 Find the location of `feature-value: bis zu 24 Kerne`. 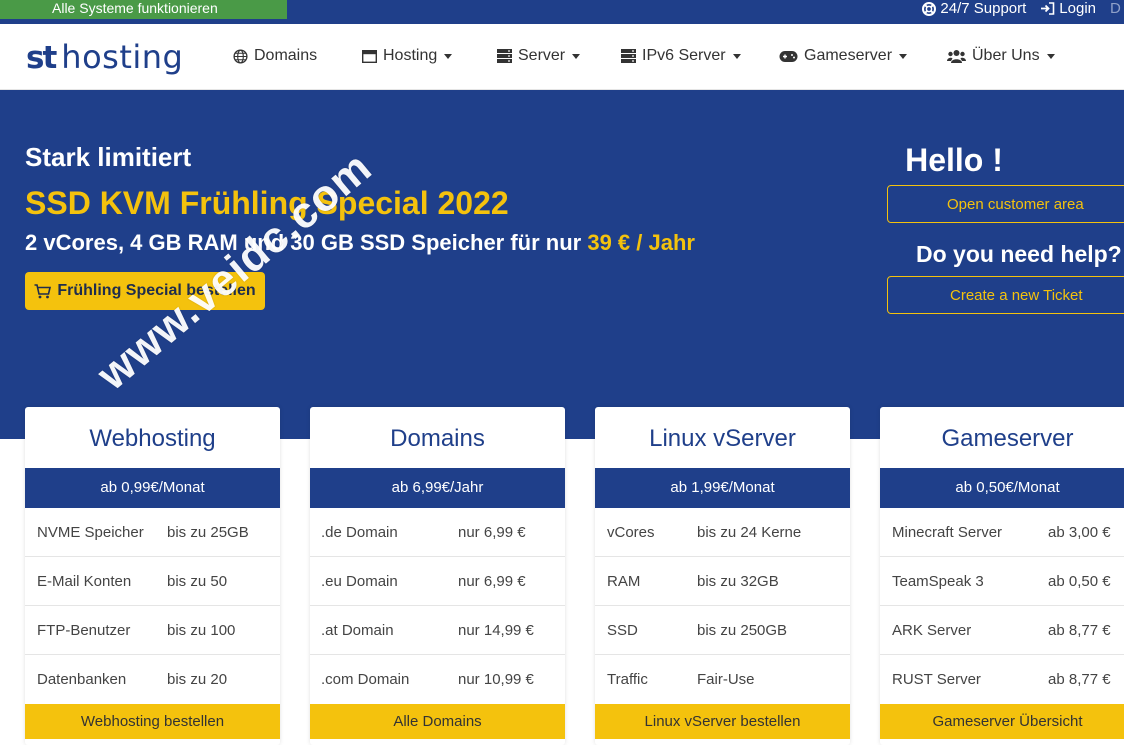

feature-value: bis zu 24 Kerne is located at coordinates (749, 532).